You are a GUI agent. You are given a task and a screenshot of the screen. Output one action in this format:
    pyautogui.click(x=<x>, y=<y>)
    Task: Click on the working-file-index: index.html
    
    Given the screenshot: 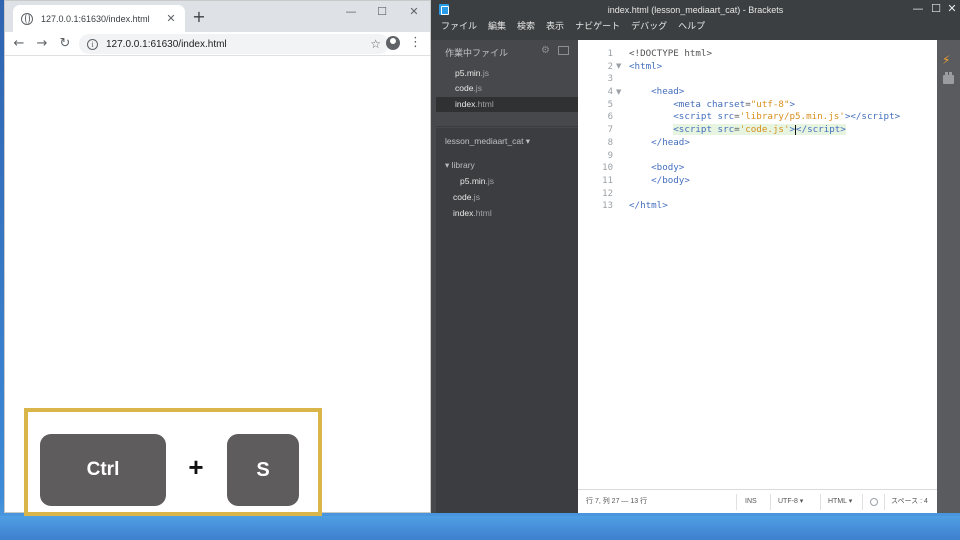 What is the action you would take?
    pyautogui.click(x=507, y=104)
    